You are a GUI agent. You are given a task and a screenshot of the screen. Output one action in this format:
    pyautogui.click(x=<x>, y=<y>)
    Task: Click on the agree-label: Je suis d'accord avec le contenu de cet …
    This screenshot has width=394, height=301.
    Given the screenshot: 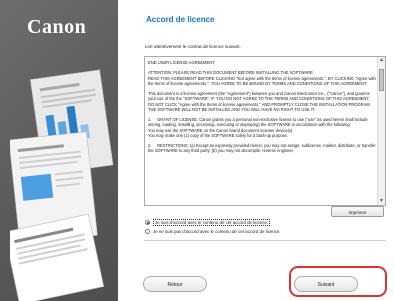 What is the action you would take?
    pyautogui.click(x=212, y=222)
    